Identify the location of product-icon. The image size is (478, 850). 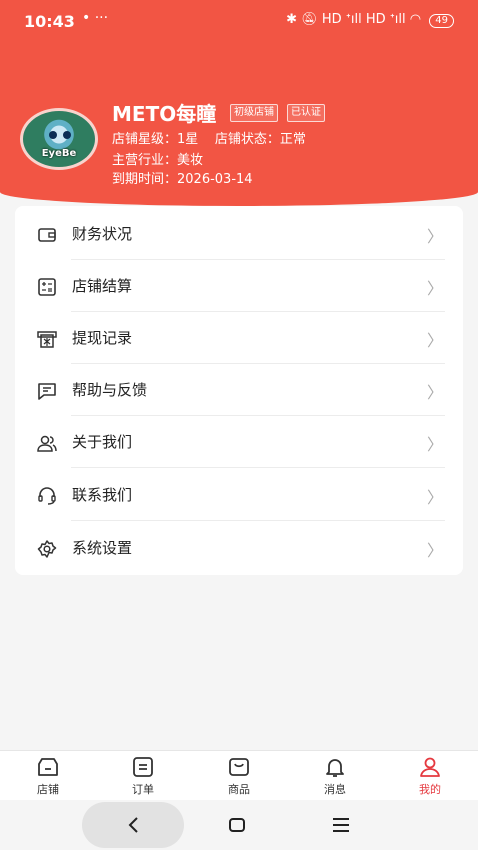
(239, 767).